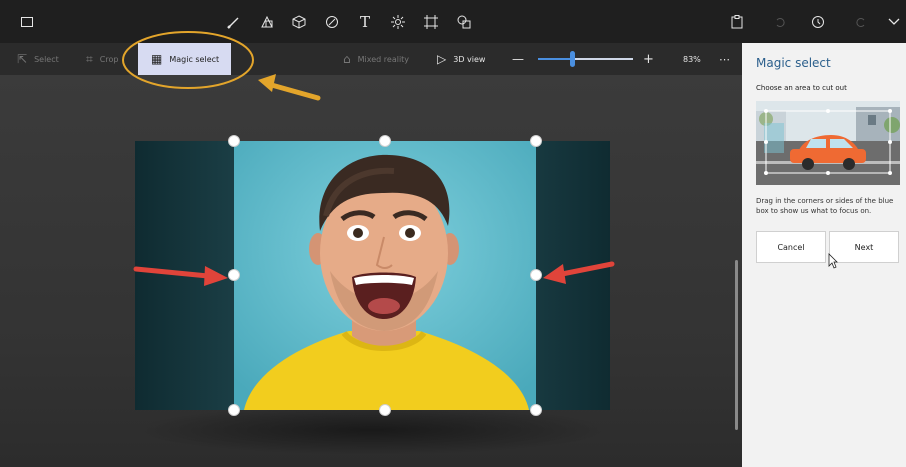 The image size is (906, 467). Describe the element at coordinates (780, 22) in the screenshot. I see `undo-icon` at that location.